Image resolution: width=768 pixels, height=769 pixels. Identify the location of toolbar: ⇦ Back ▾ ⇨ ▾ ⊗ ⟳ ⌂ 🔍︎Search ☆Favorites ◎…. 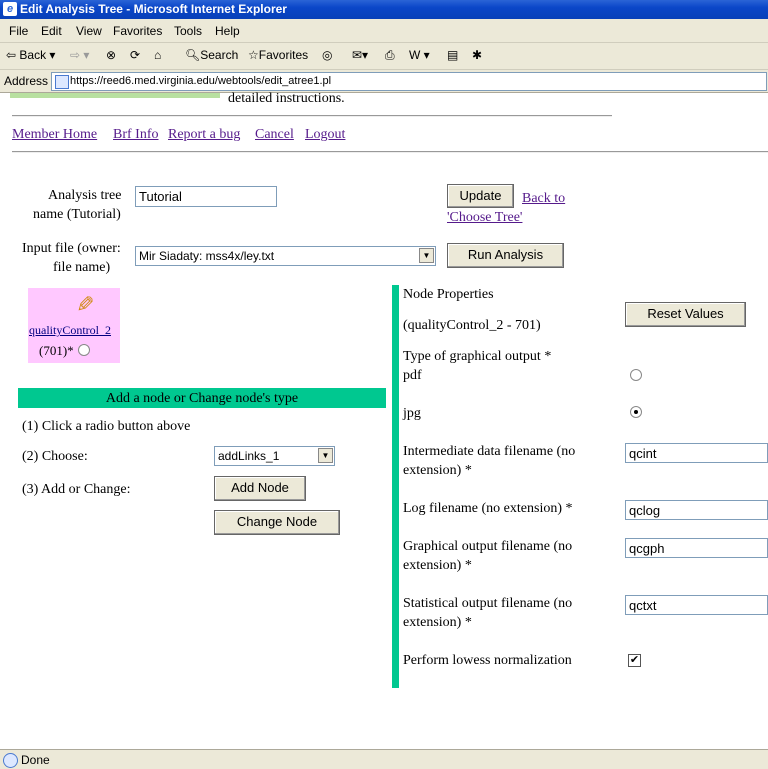
(384, 56).